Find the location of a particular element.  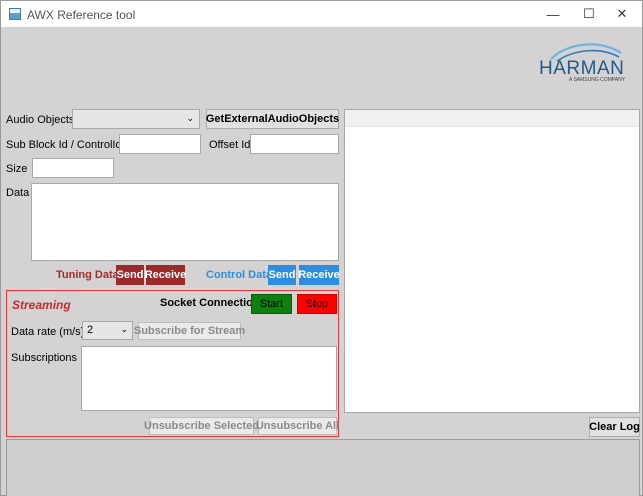

tuning-receive-button: Receive is located at coordinates (165, 275).